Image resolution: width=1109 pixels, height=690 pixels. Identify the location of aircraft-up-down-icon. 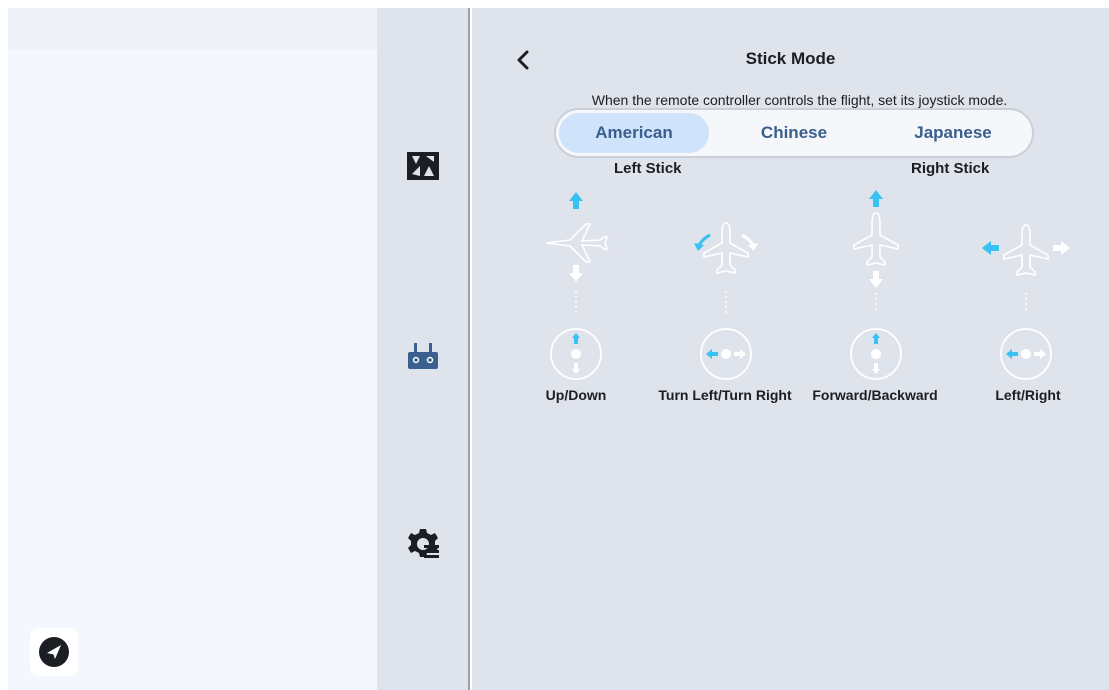
(577, 286).